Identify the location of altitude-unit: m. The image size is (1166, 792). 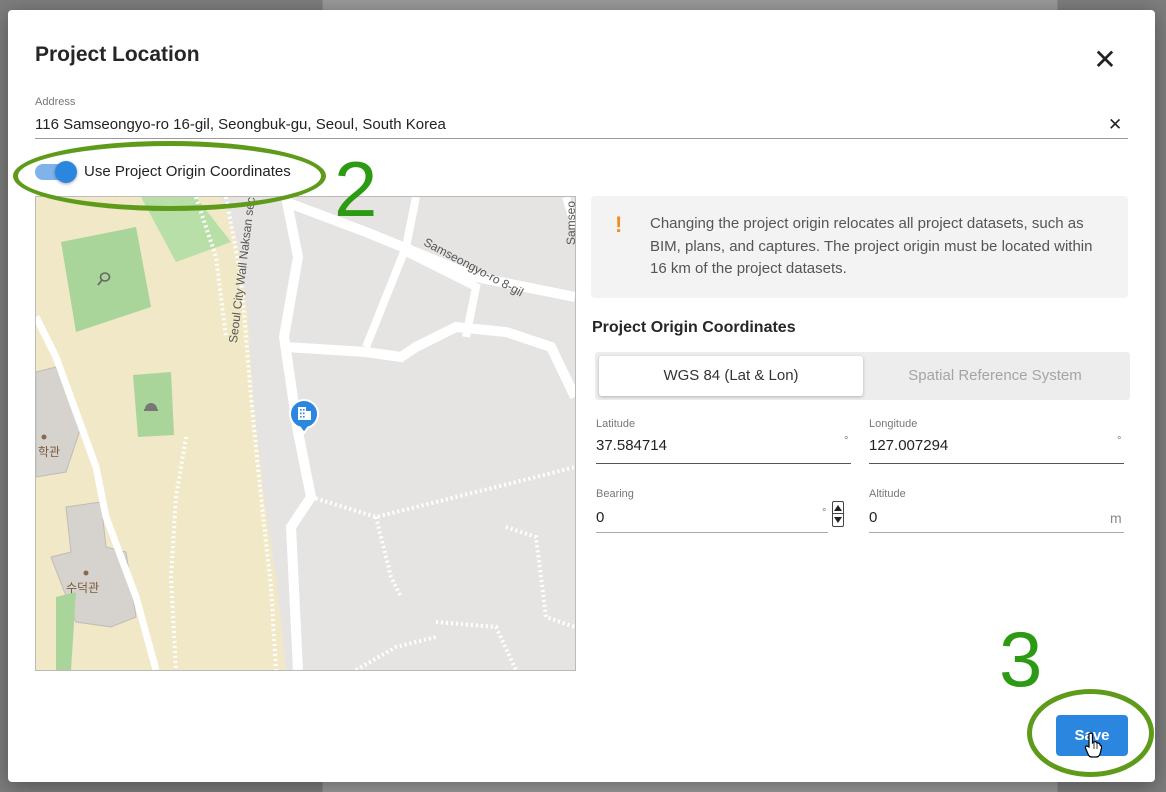
(1116, 518).